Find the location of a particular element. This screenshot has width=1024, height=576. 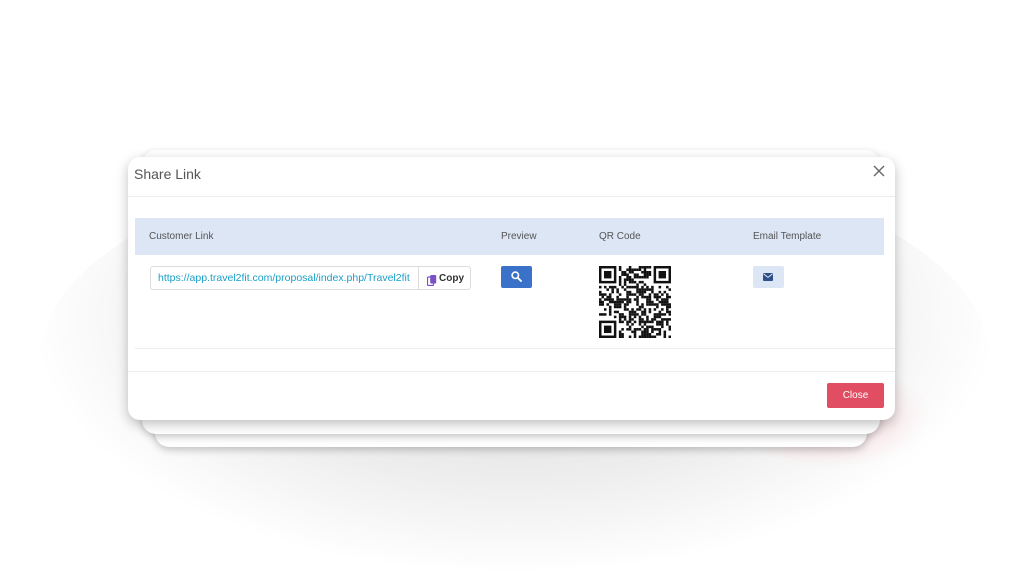

header-qr-code: QR Code is located at coordinates (620, 236).